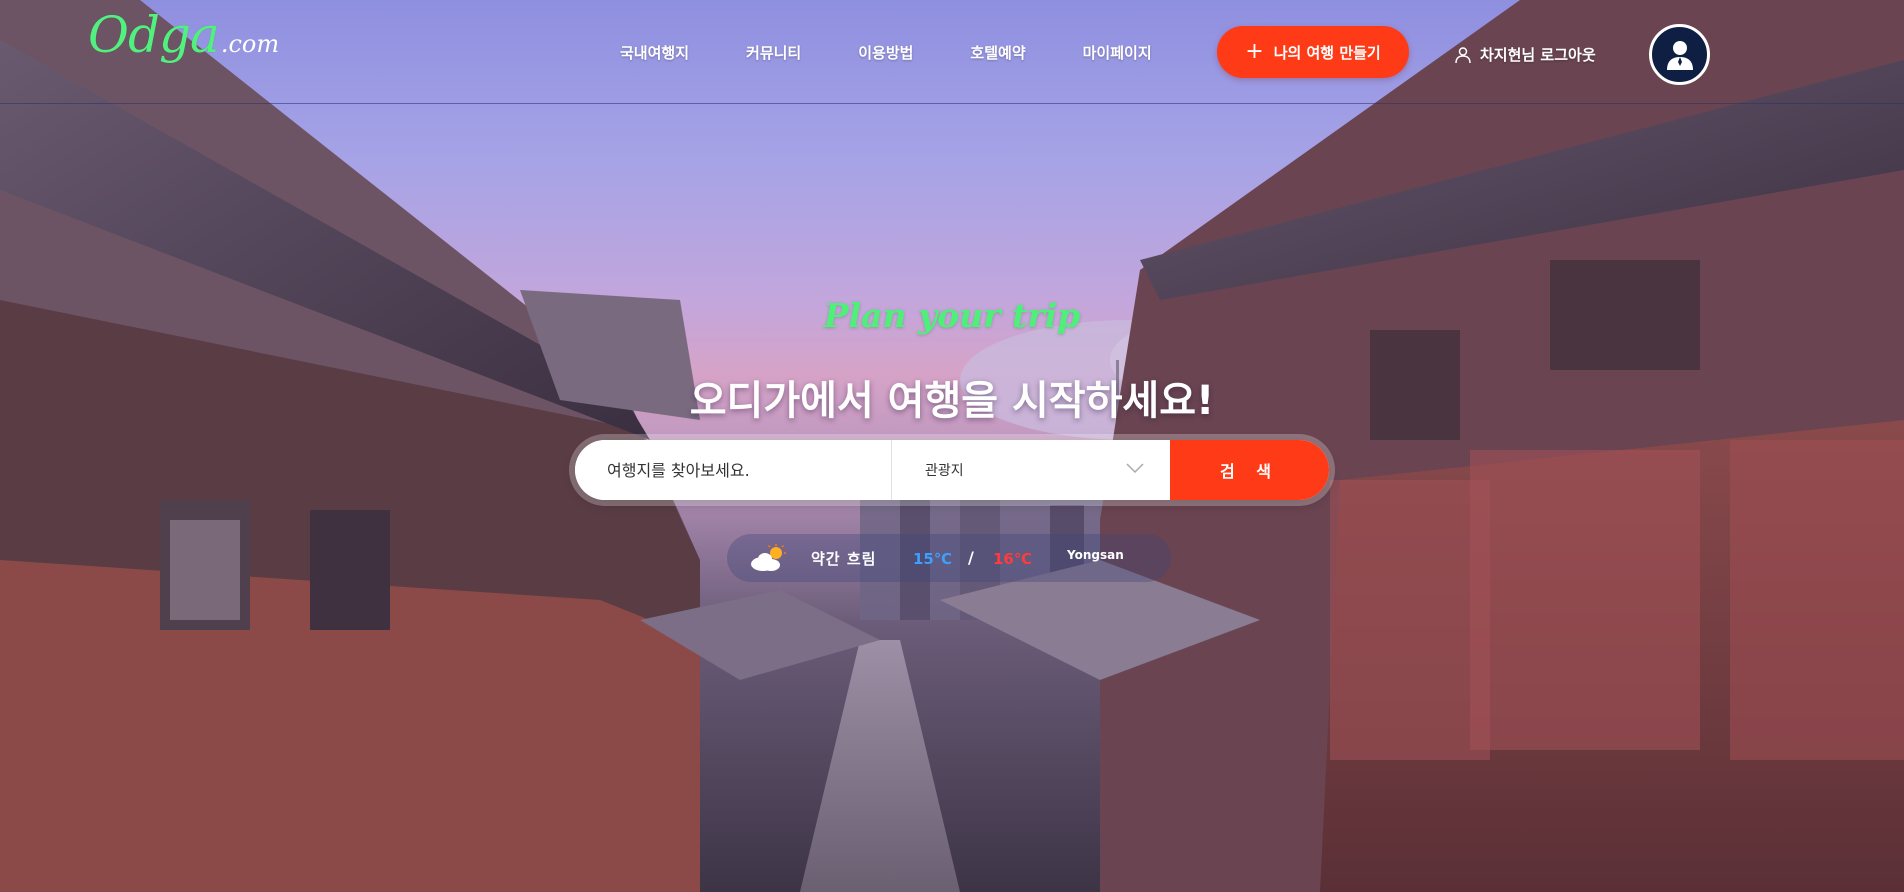  What do you see at coordinates (1135, 468) in the screenshot?
I see `chevron-down-icon` at bounding box center [1135, 468].